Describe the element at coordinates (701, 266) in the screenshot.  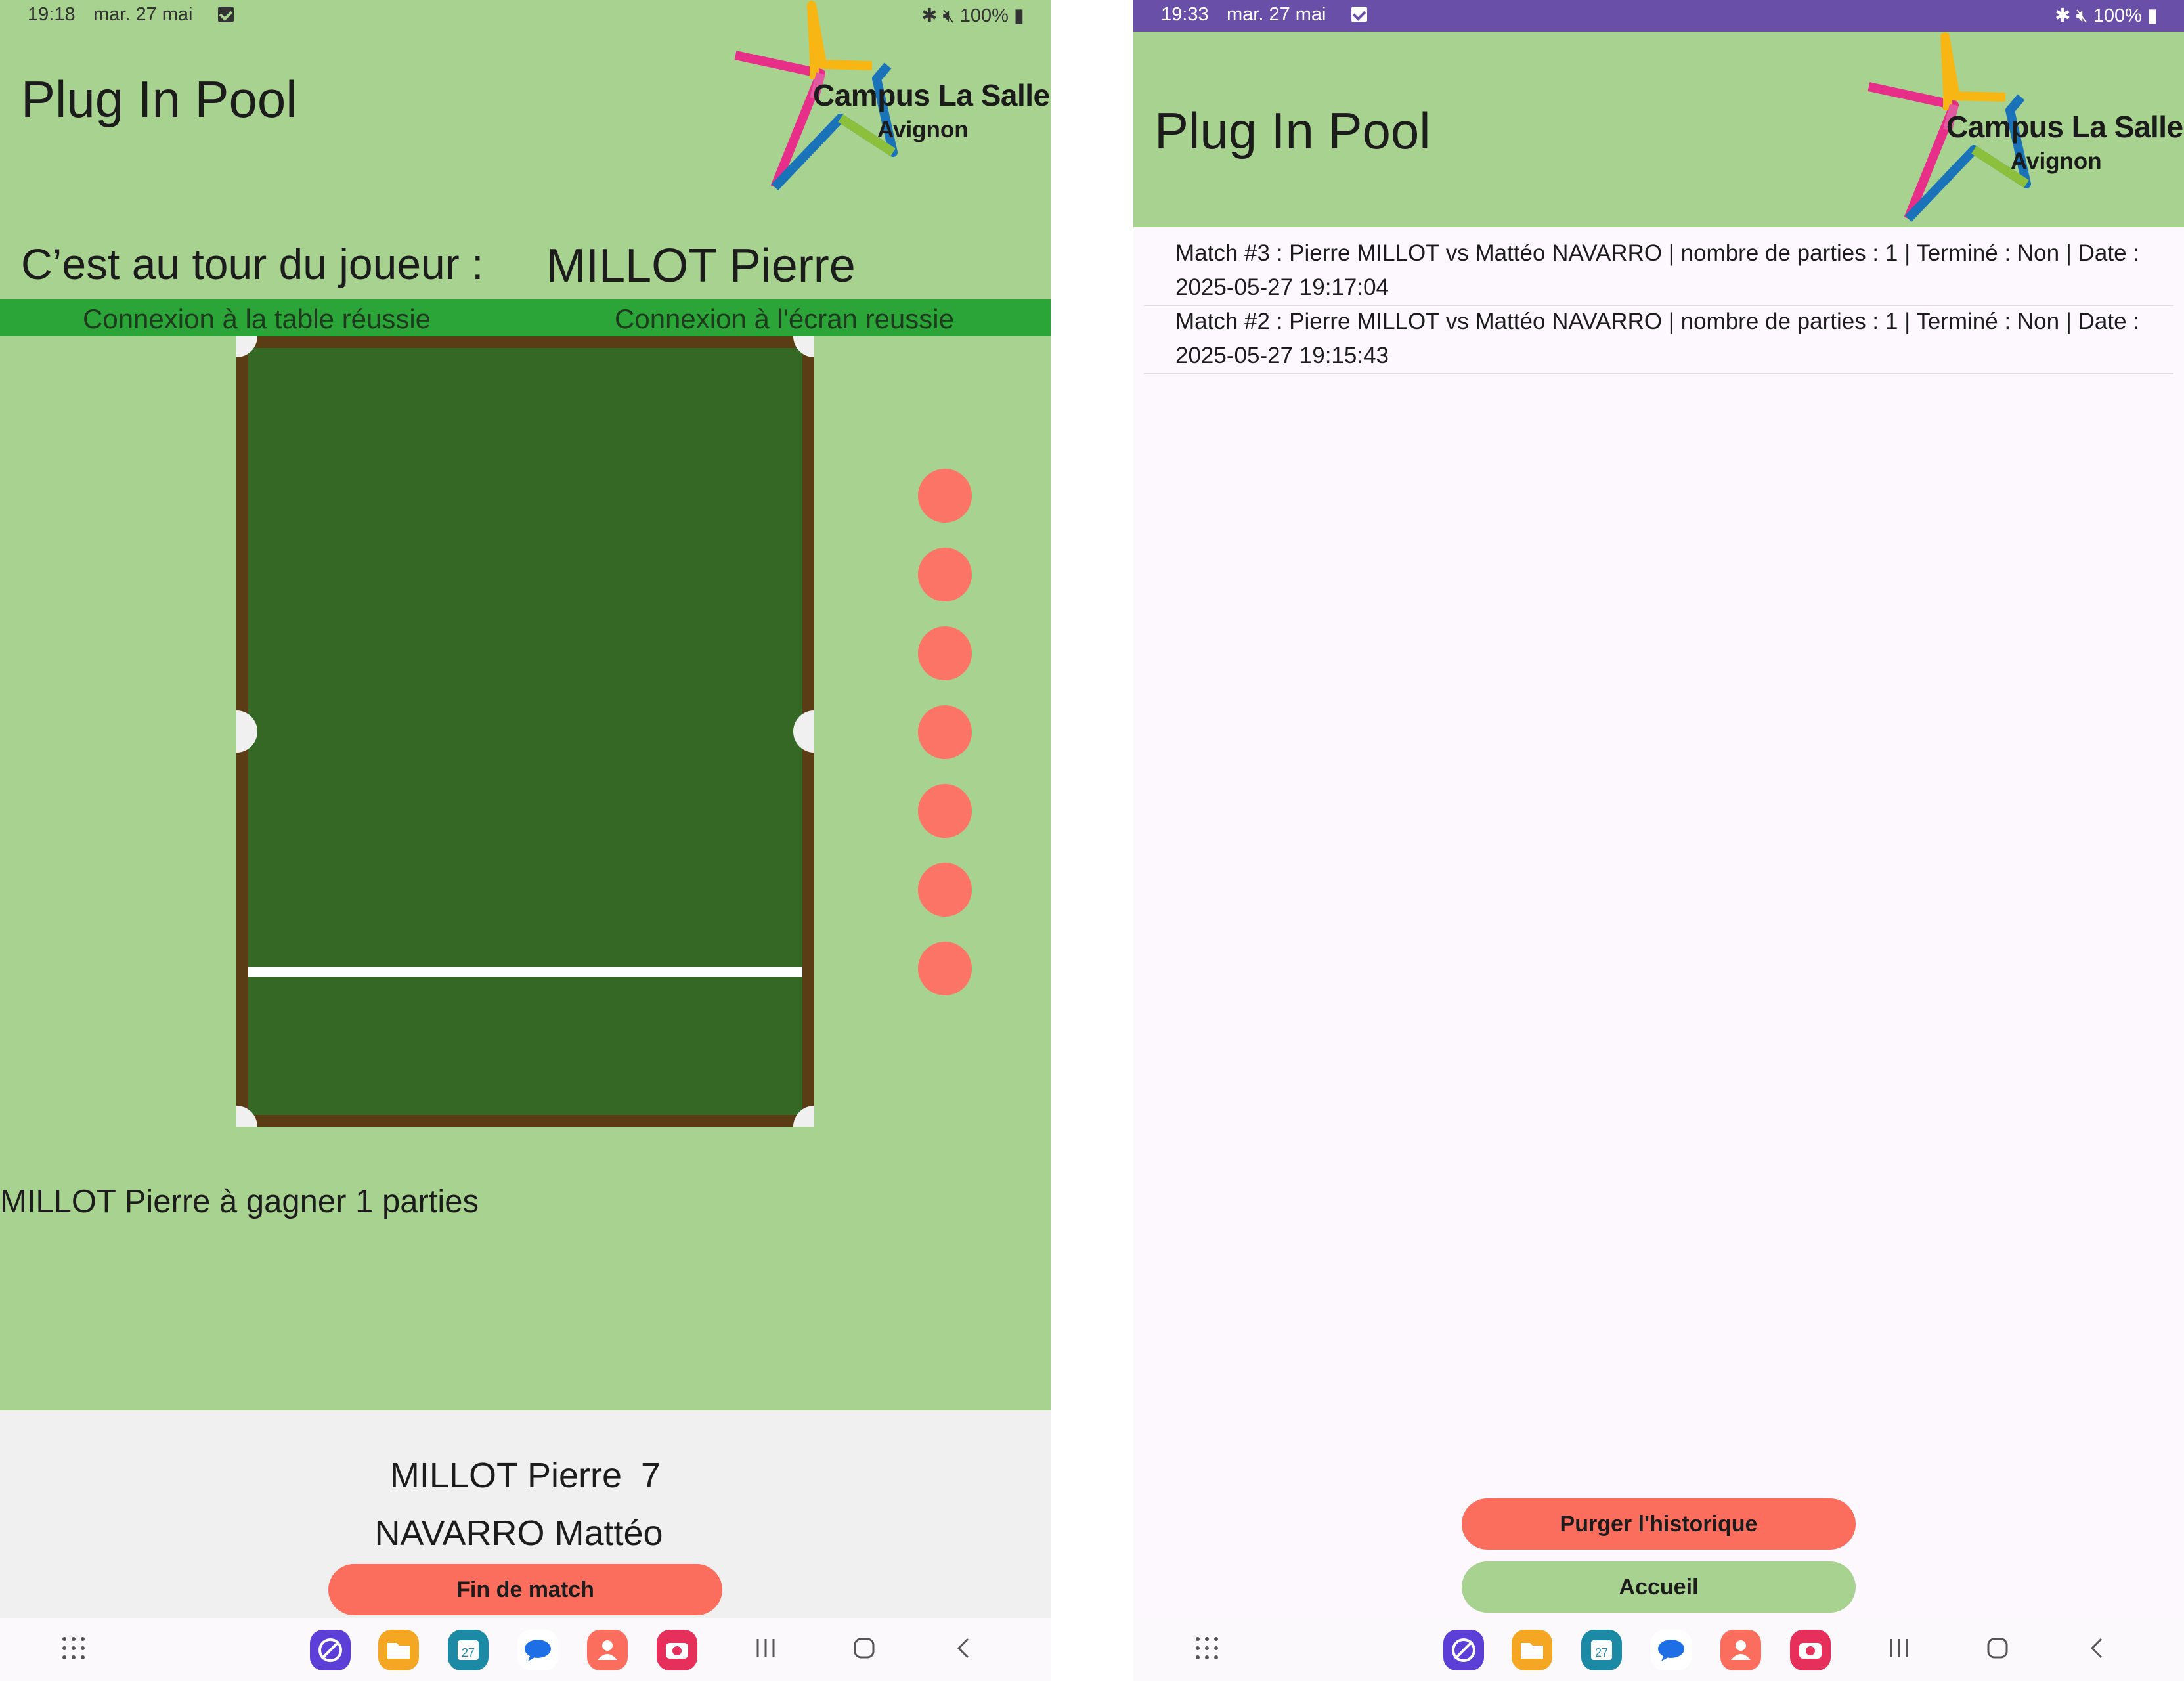
I see `current-player: MILLOT Pierre` at that location.